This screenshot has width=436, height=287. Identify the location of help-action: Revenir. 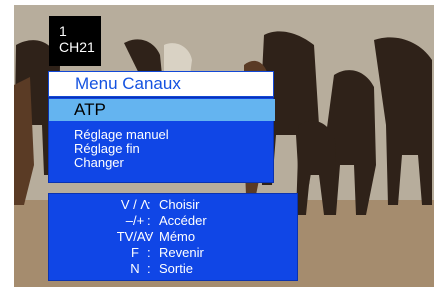
(181, 252).